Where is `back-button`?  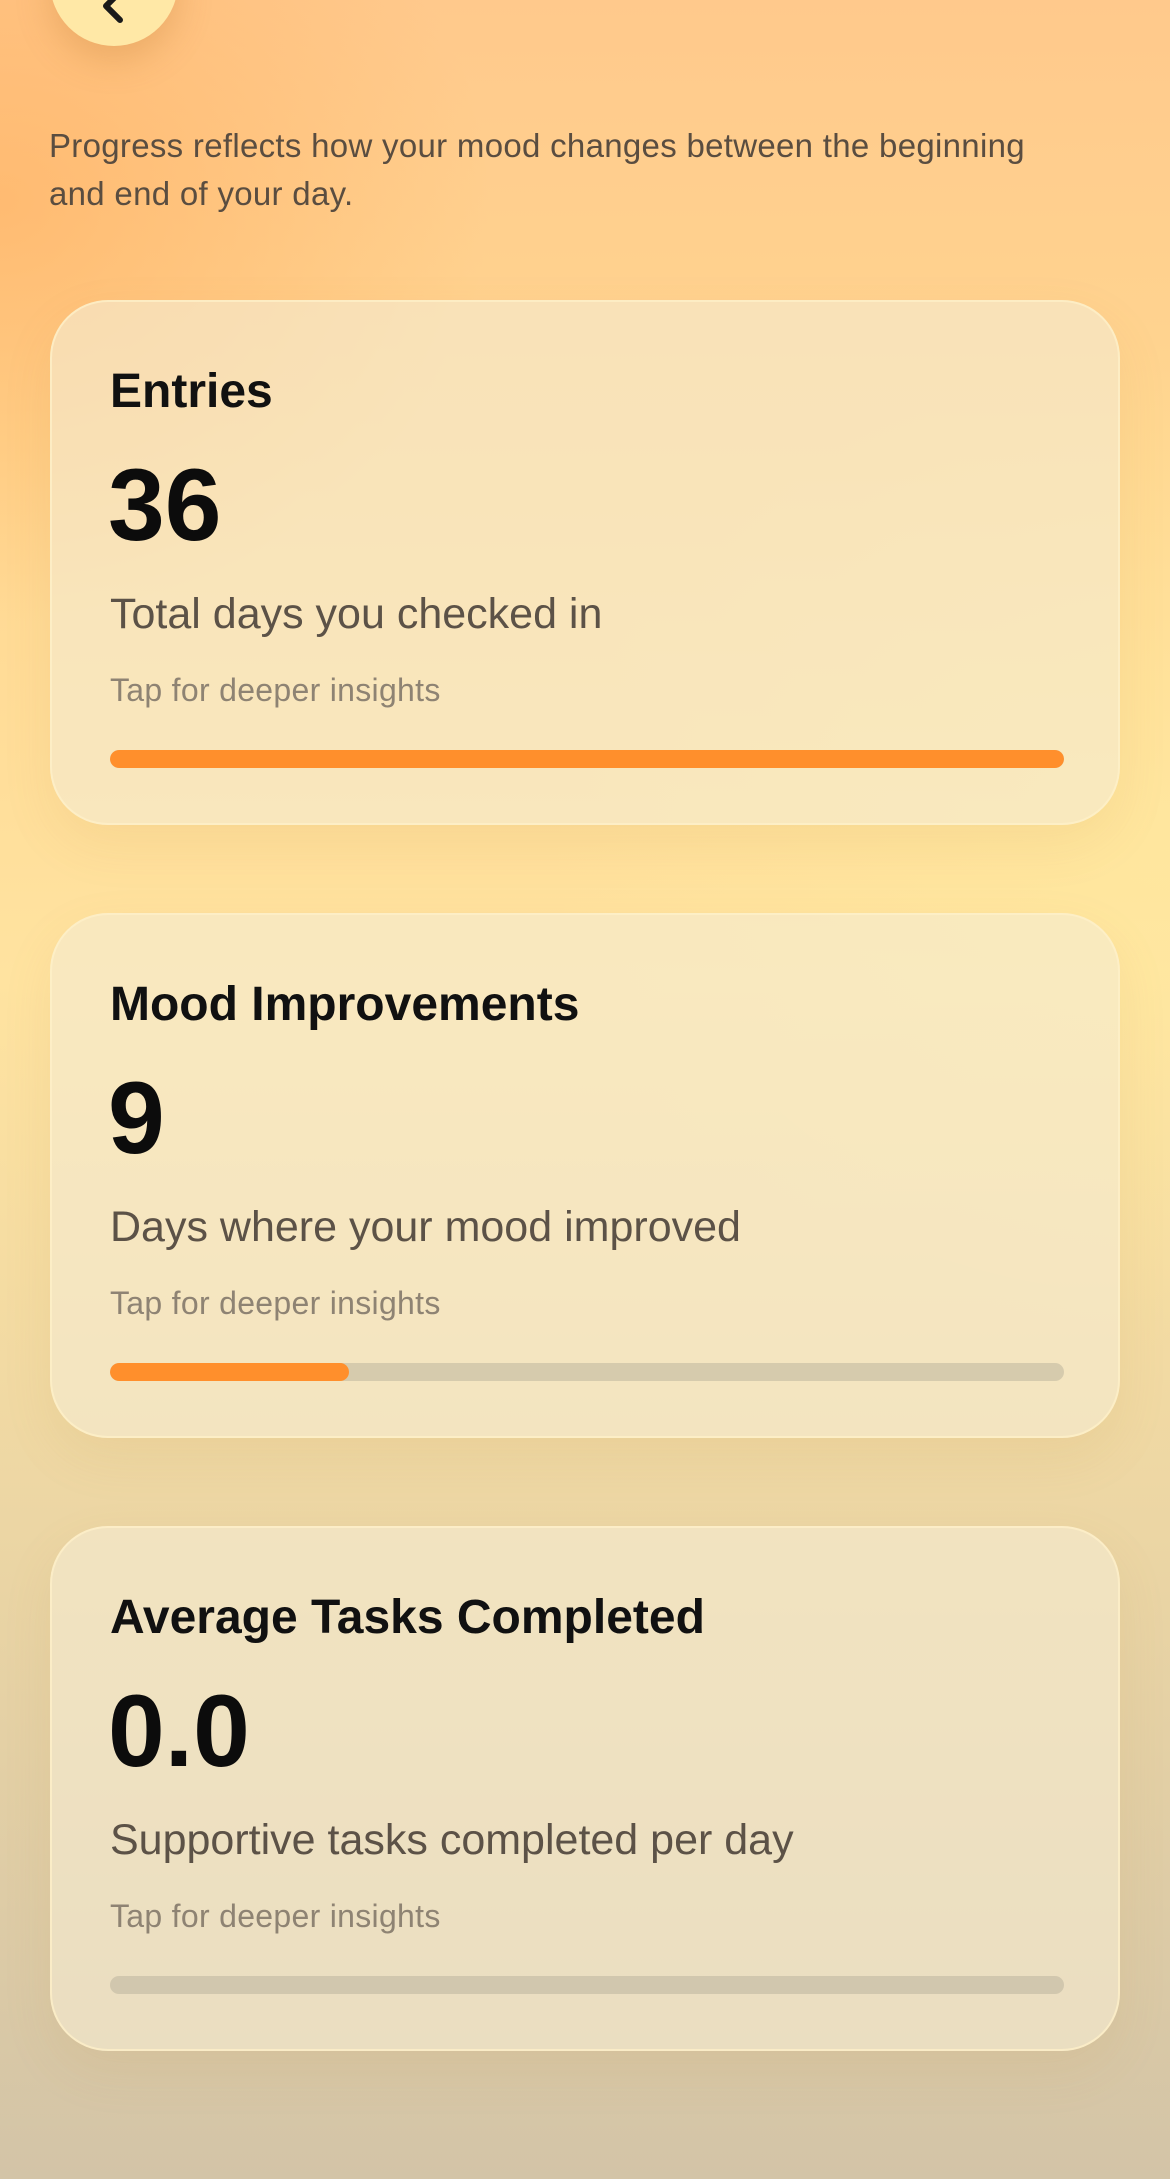 back-button is located at coordinates (114, 23).